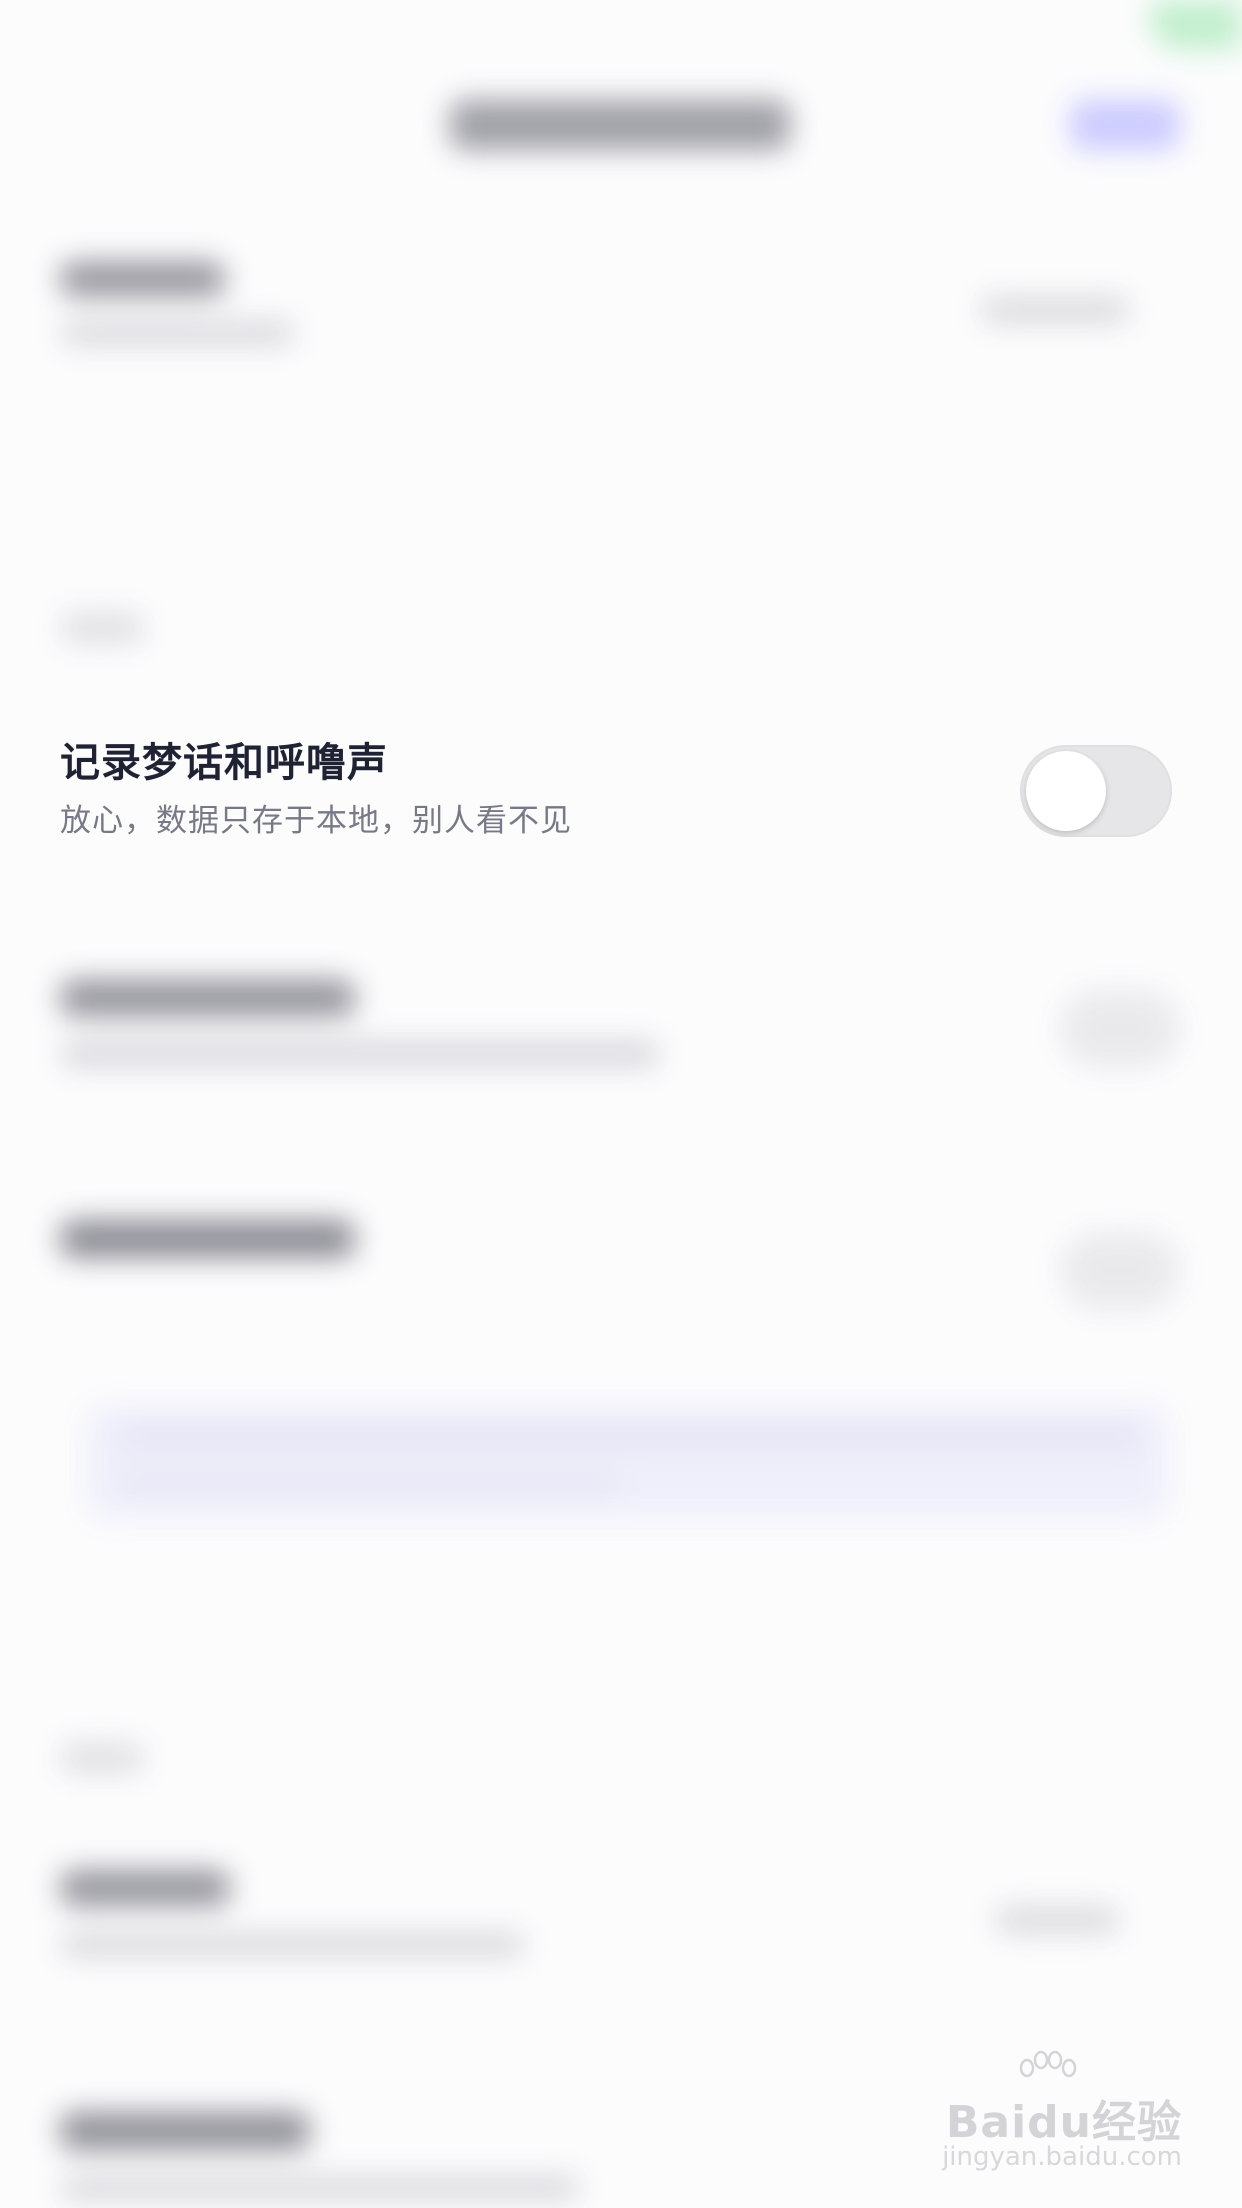 The image size is (1242, 2208). What do you see at coordinates (1196, 25) in the screenshot?
I see `status-indicator` at bounding box center [1196, 25].